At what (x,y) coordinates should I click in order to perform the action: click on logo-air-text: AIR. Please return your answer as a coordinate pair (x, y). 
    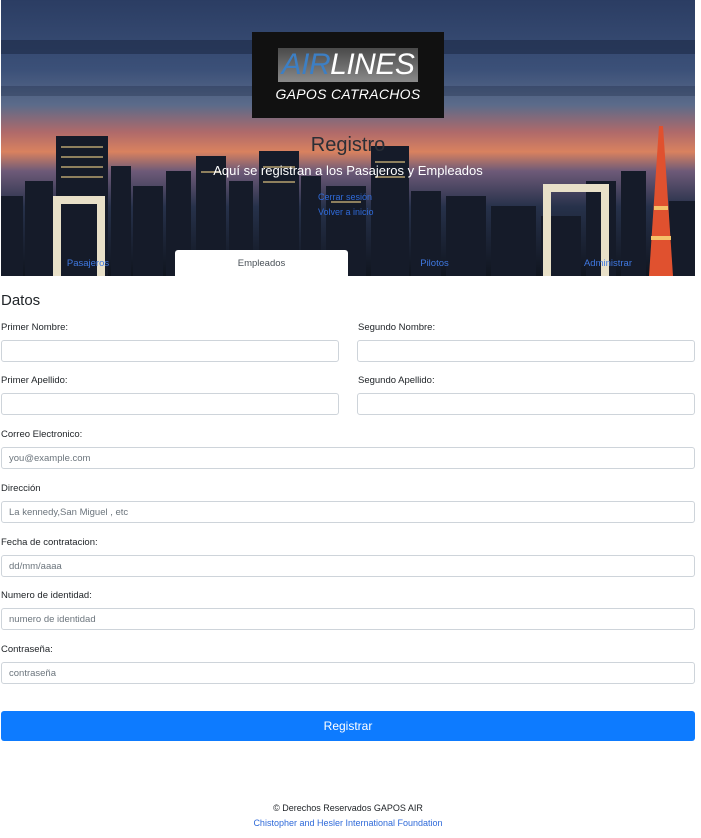
    Looking at the image, I should click on (306, 64).